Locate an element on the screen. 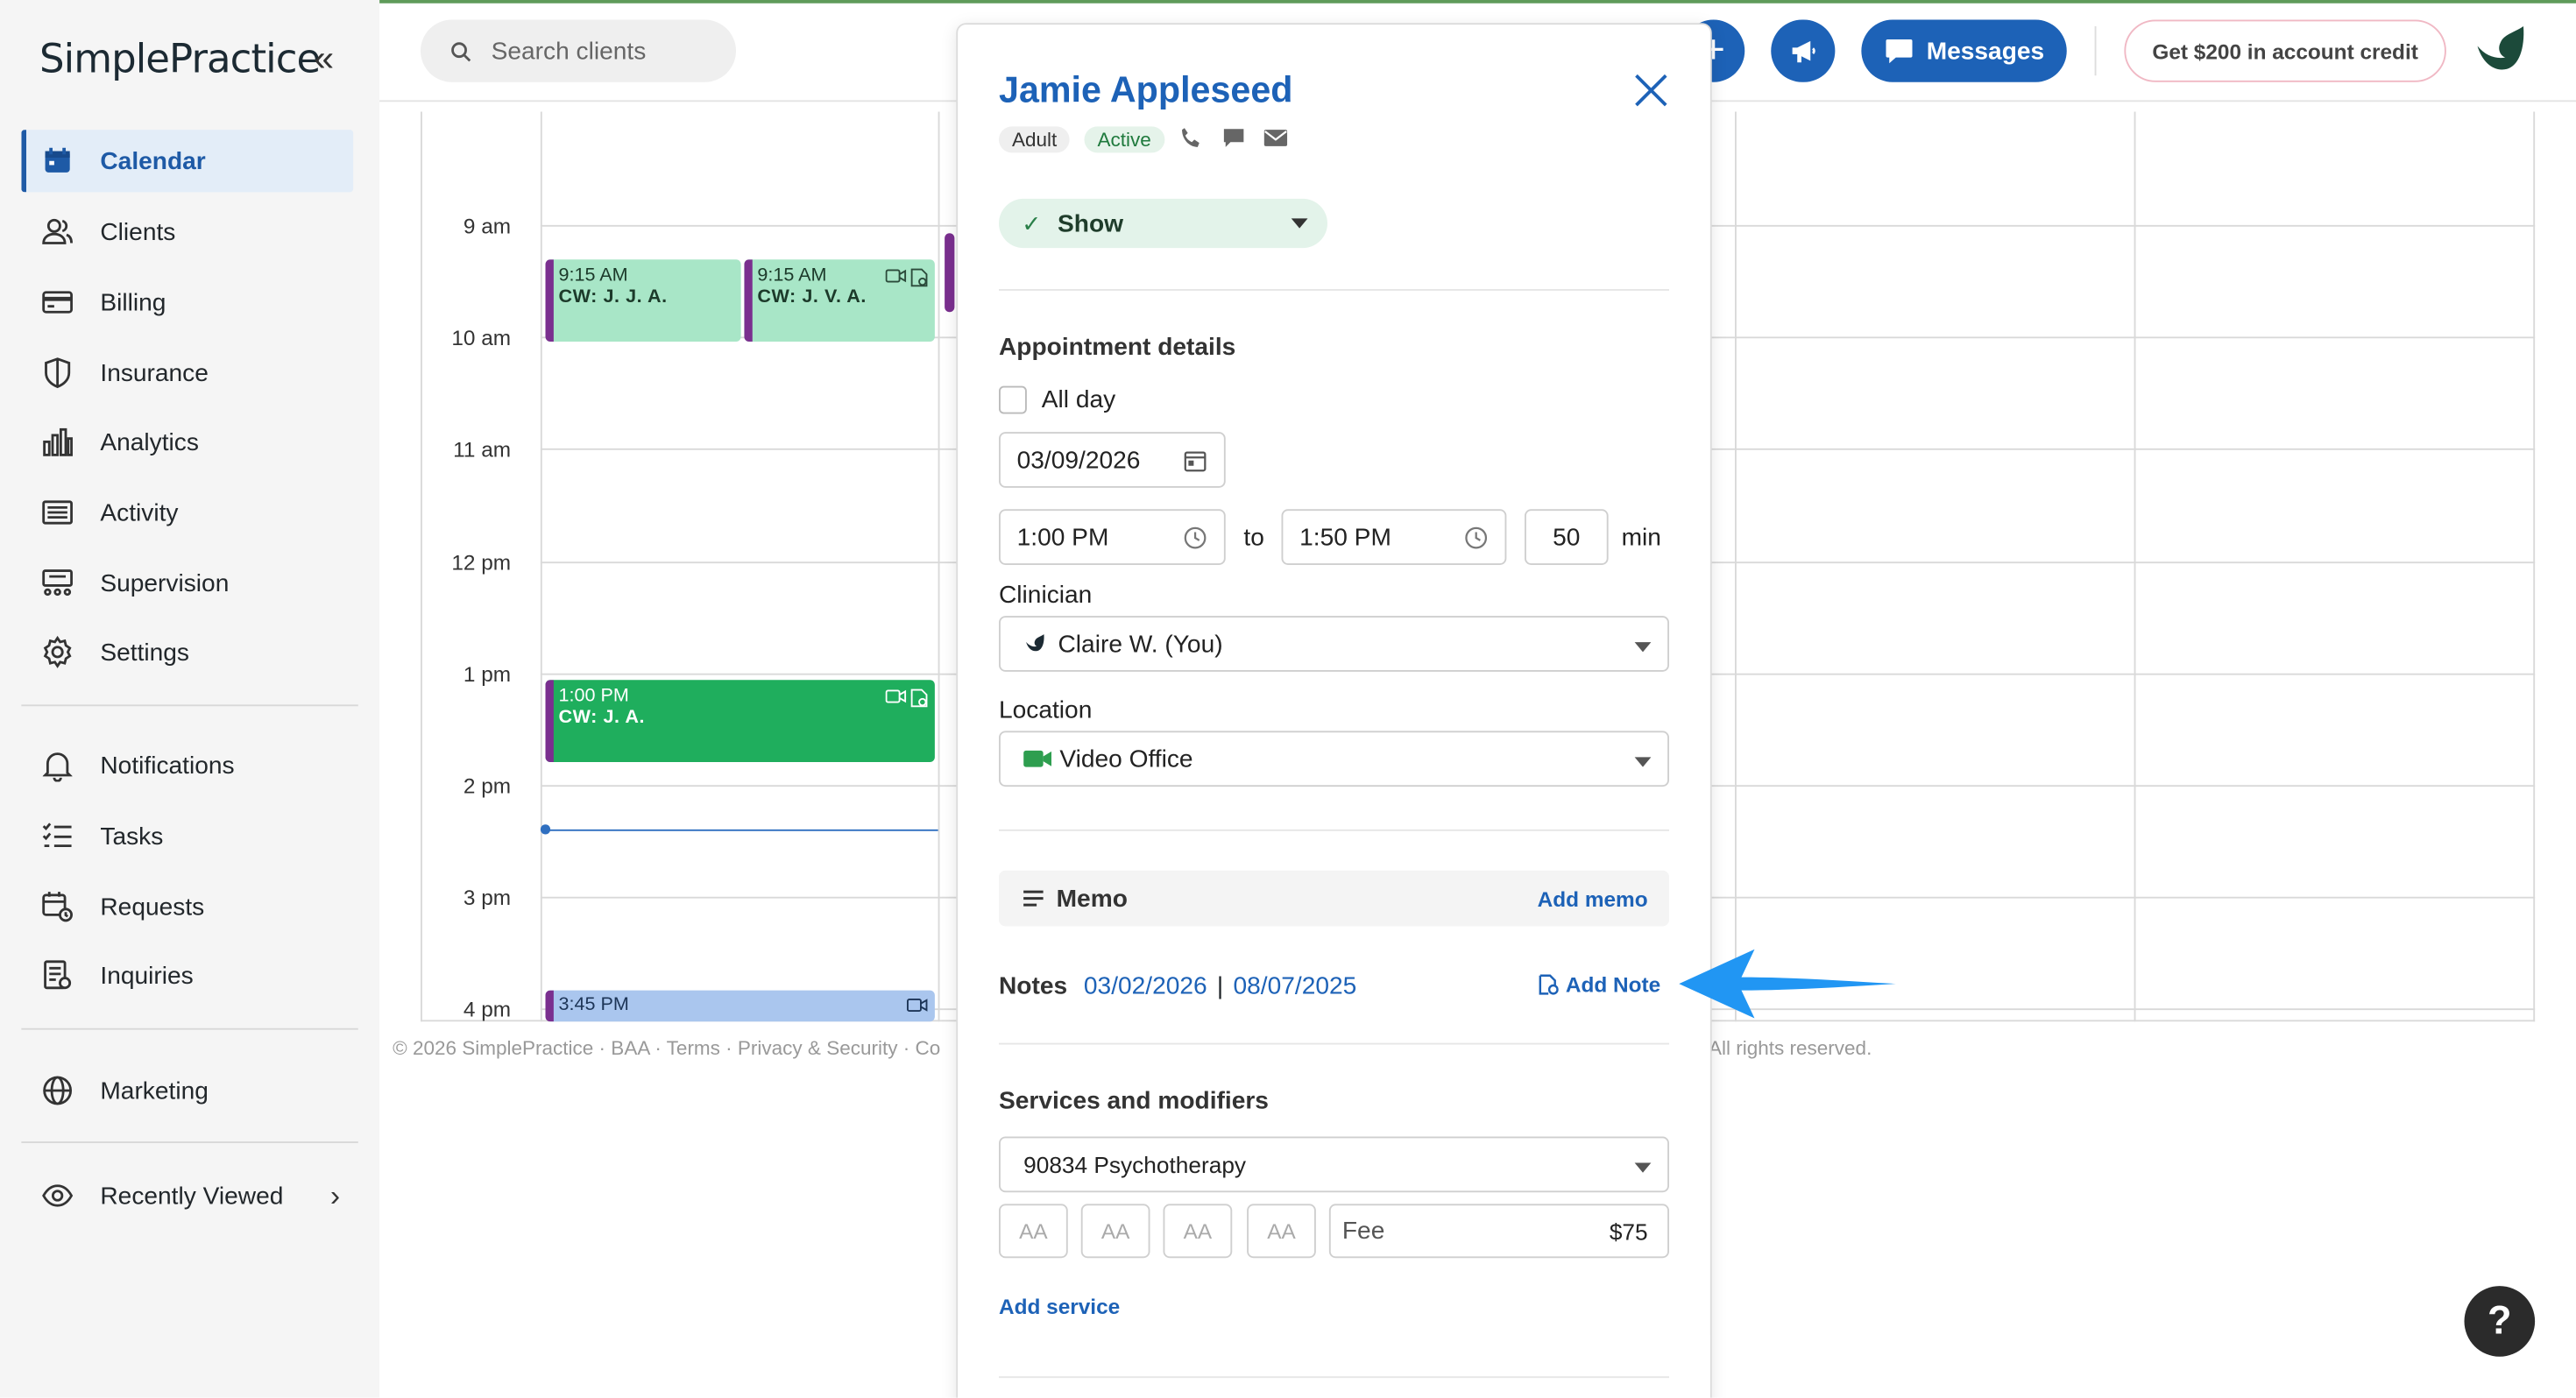 The width and height of the screenshot is (2576, 1398). panel-divider is located at coordinates (1334, 1043).